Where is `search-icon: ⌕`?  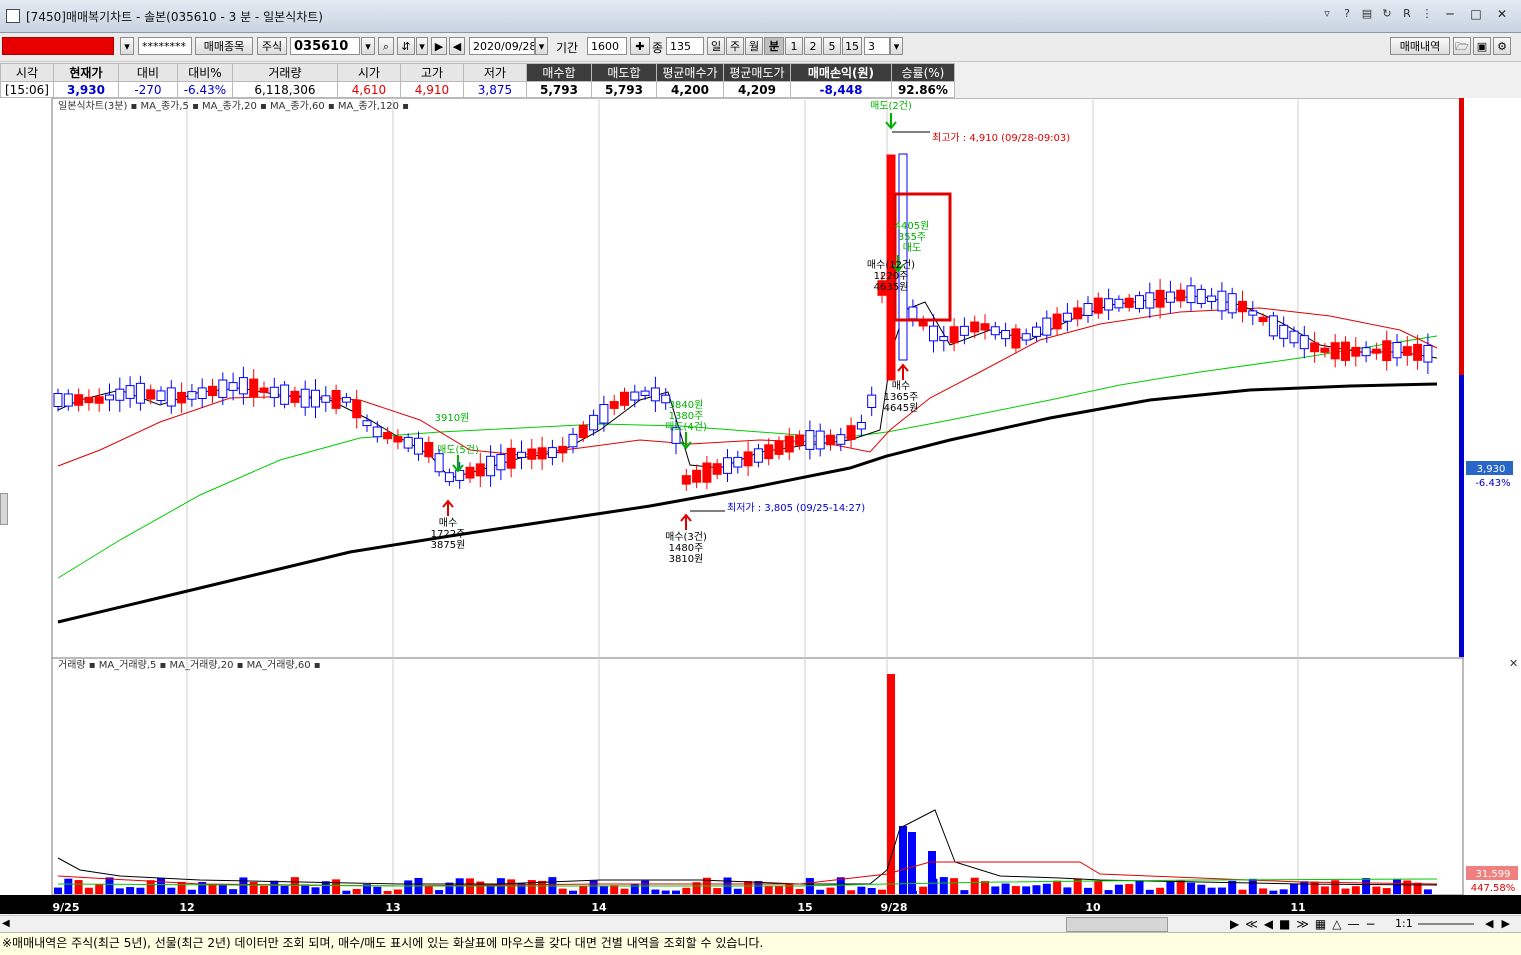 search-icon: ⌕ is located at coordinates (386, 46).